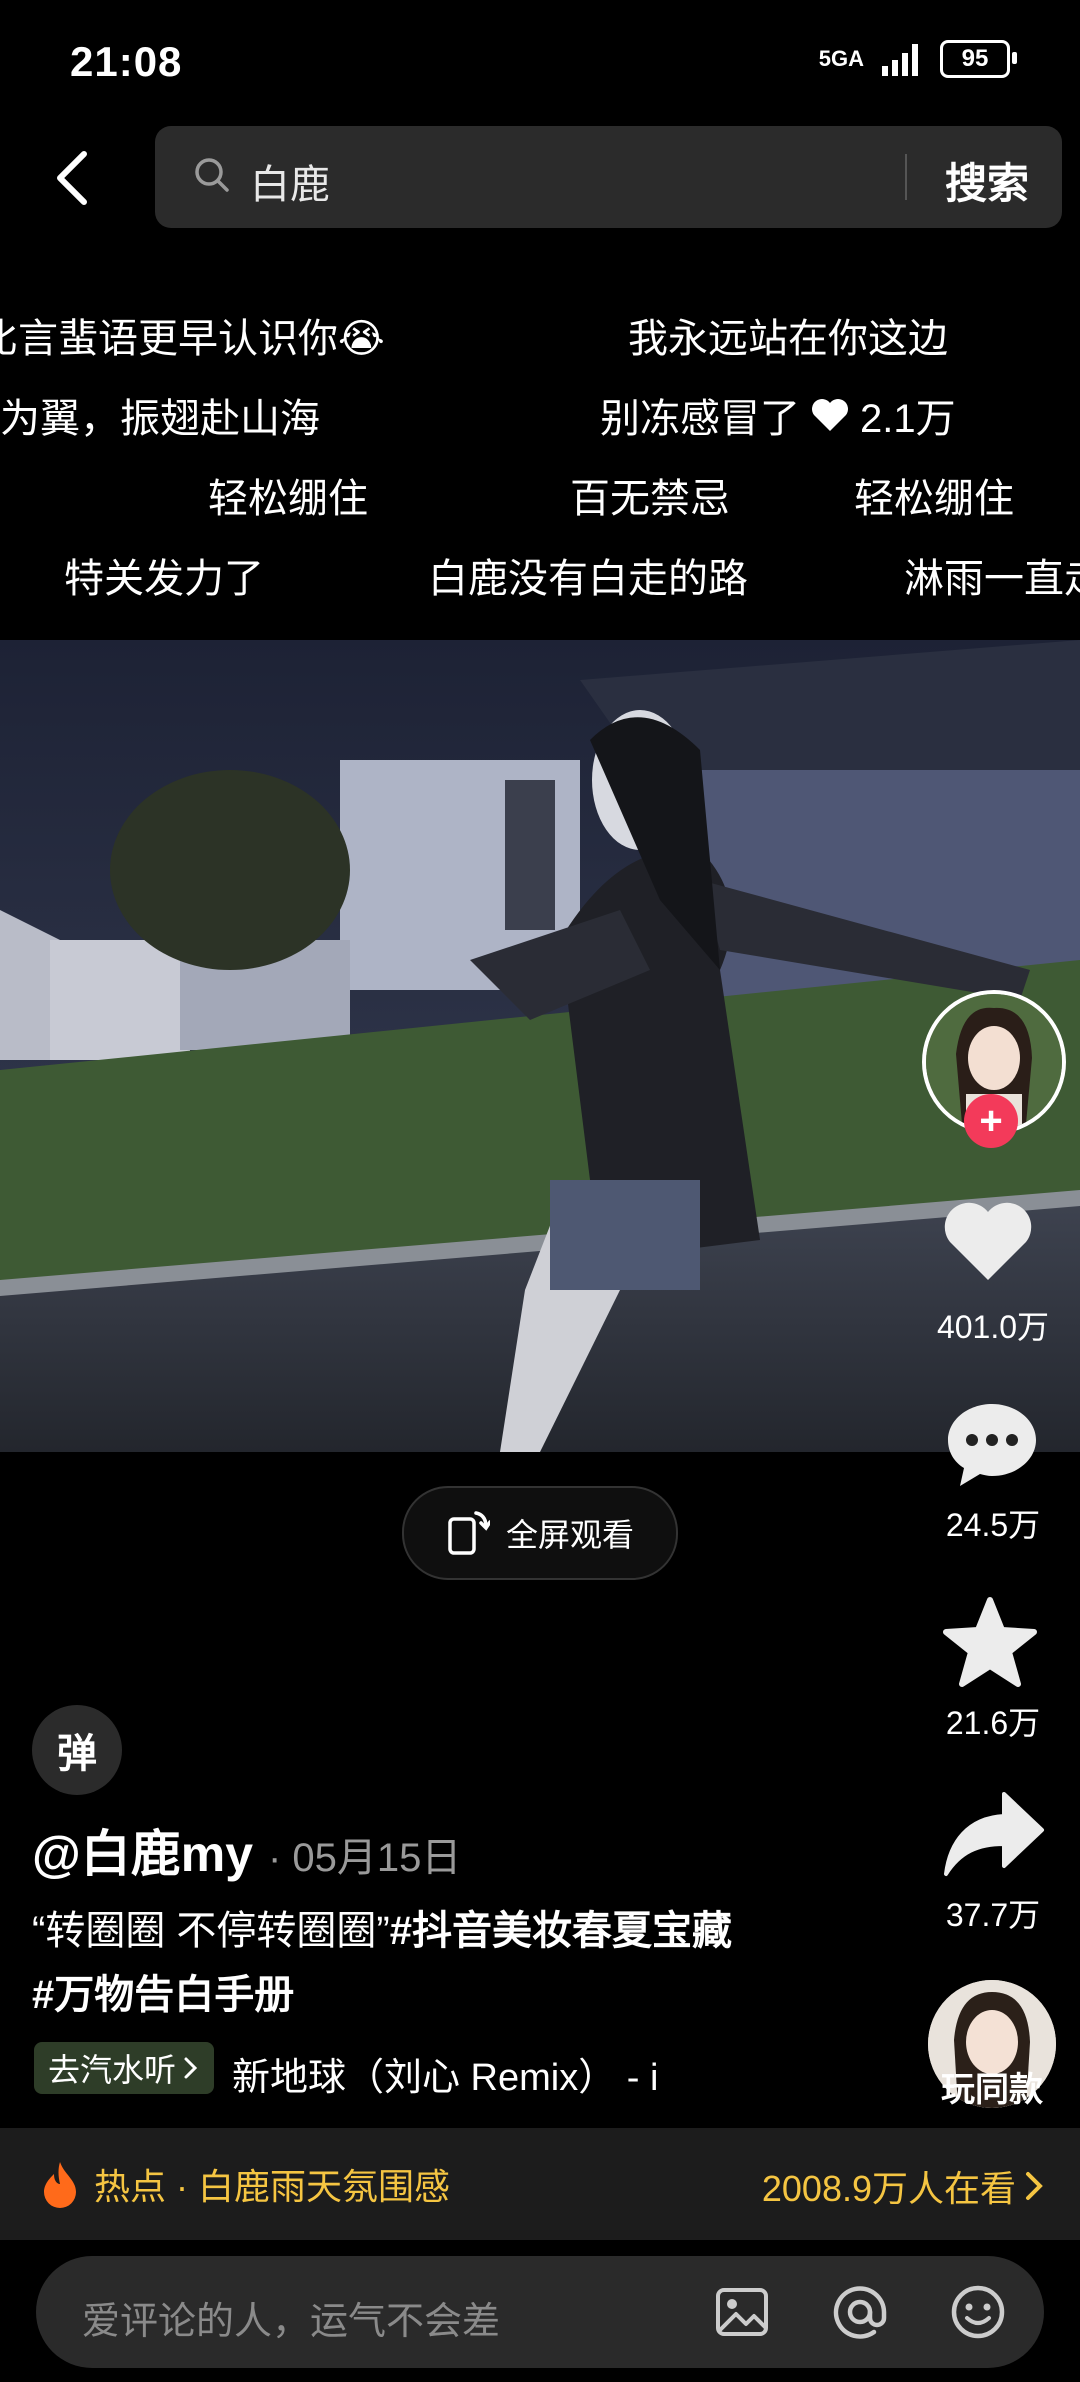 The height and width of the screenshot is (2382, 1080). Describe the element at coordinates (992, 579) in the screenshot. I see `danmaku-item: 淋雨一直走` at that location.